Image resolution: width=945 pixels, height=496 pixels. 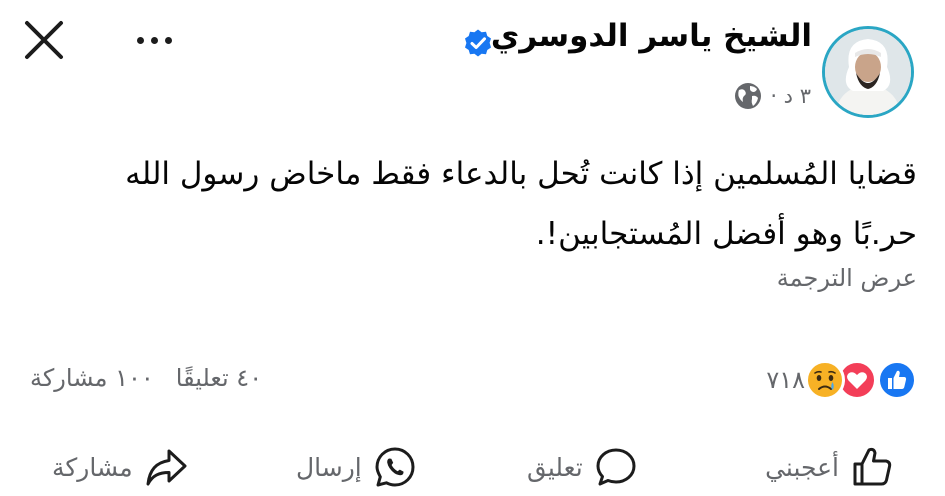 What do you see at coordinates (395, 467) in the screenshot?
I see `whatsapp-icon` at bounding box center [395, 467].